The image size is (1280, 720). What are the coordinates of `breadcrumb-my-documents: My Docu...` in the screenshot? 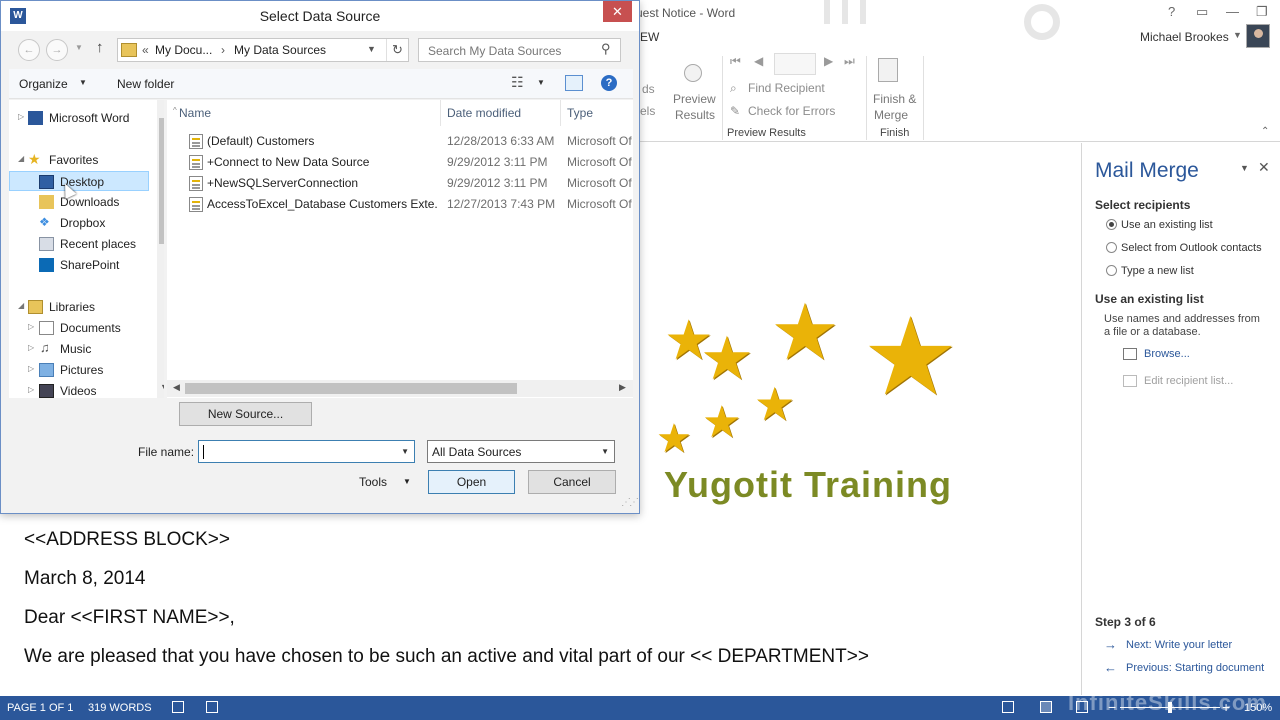 It's located at (183, 50).